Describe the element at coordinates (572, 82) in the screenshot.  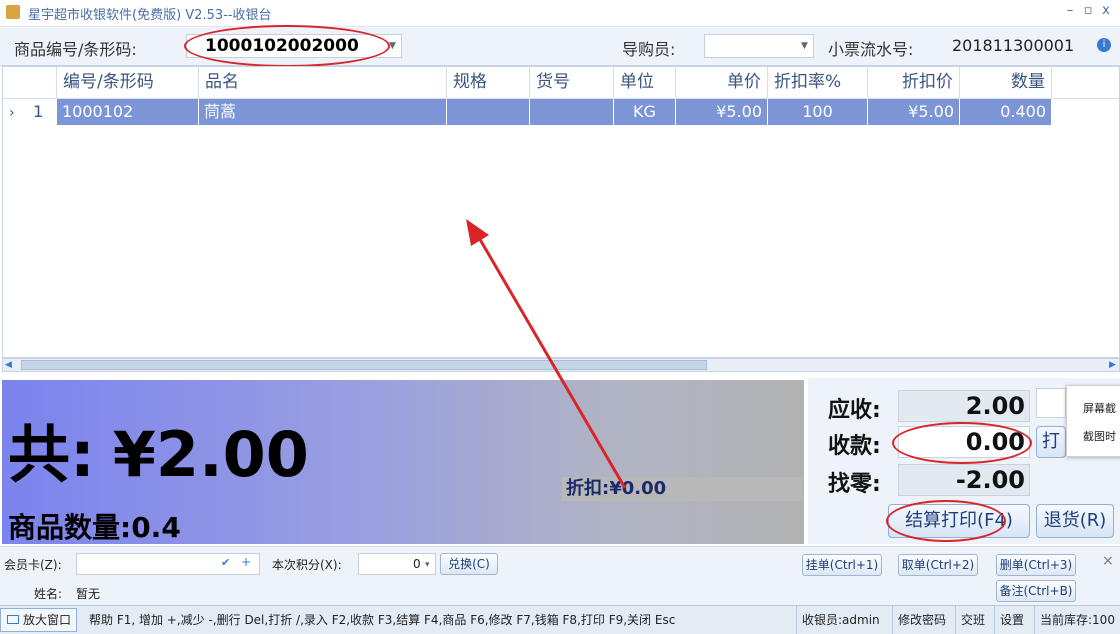
I see `header-item-no: 货号` at that location.